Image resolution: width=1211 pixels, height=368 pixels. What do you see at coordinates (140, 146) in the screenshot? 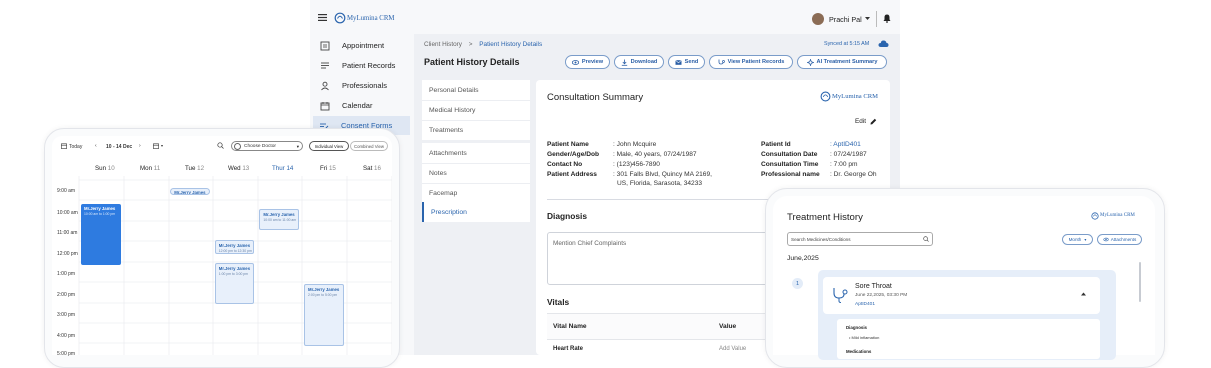
I see `next-week-button: ›` at bounding box center [140, 146].